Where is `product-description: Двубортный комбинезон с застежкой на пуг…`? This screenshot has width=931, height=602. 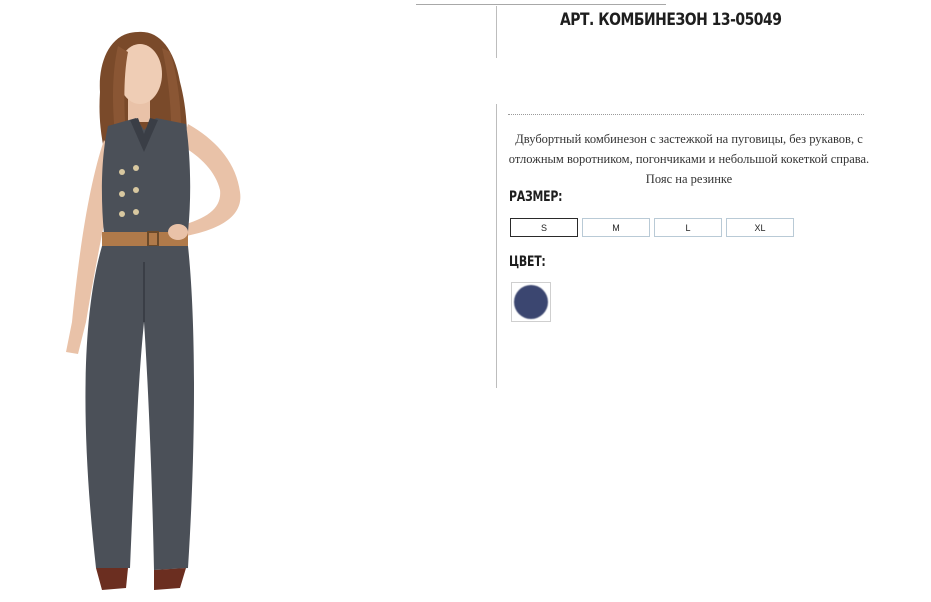 product-description: Двубортный комбинезон с застежкой на пуг… is located at coordinates (689, 159).